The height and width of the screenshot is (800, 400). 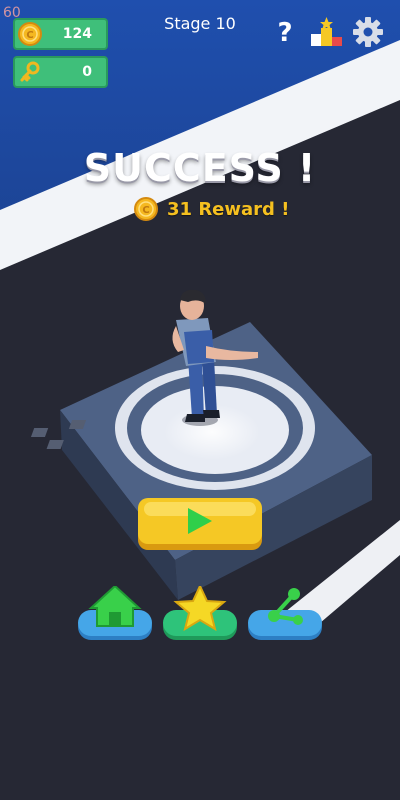 I want to click on success-title: SUCCESS !, so click(x=200, y=168).